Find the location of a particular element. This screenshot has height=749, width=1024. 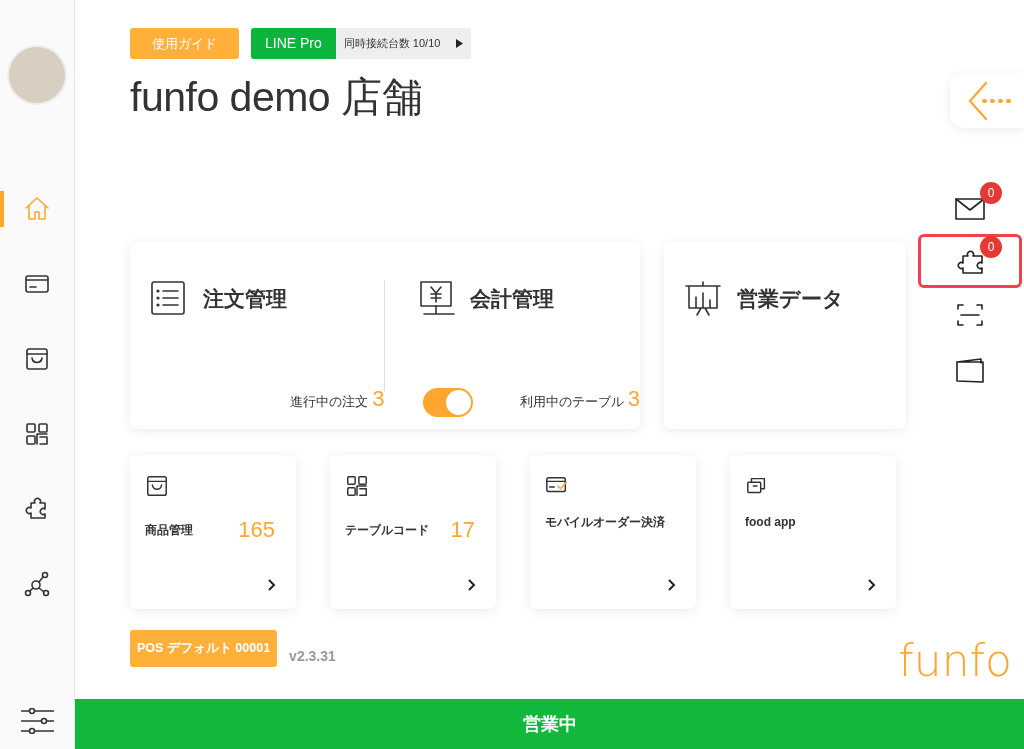

card-title: 営業データ is located at coordinates (790, 299).